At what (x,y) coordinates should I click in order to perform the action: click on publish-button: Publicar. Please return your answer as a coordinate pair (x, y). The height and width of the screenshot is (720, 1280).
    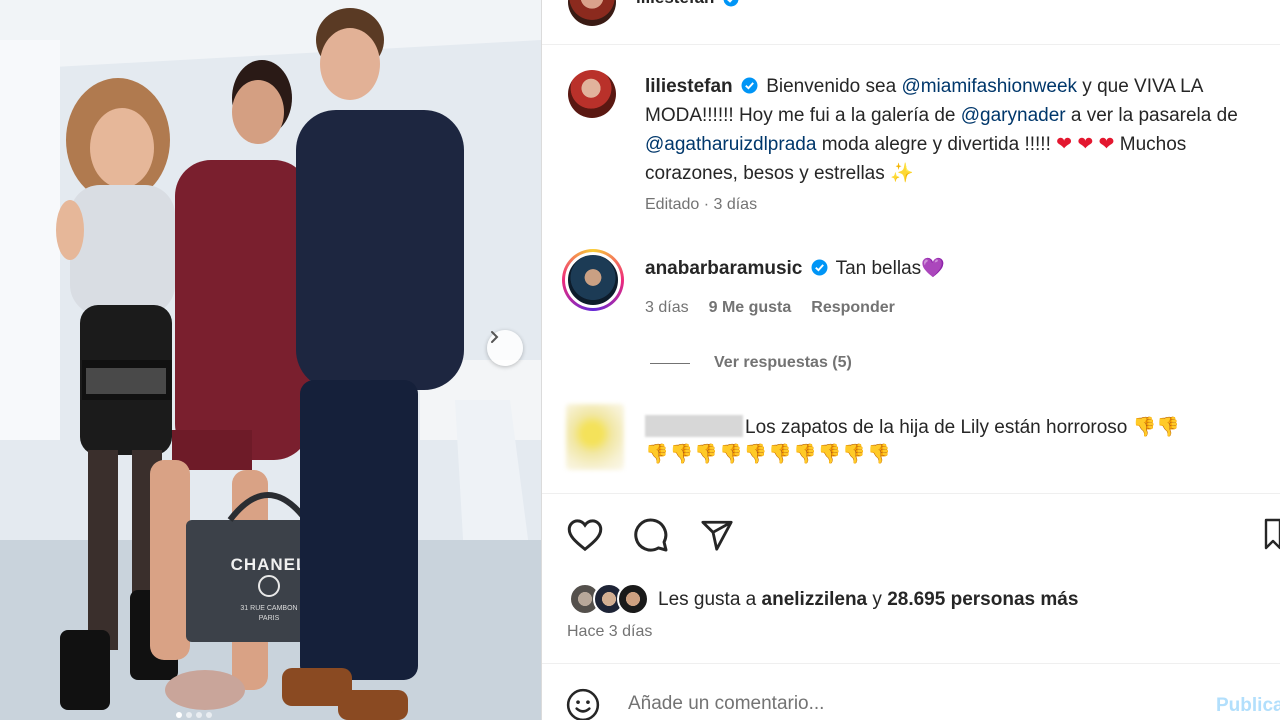
    Looking at the image, I should click on (1248, 706).